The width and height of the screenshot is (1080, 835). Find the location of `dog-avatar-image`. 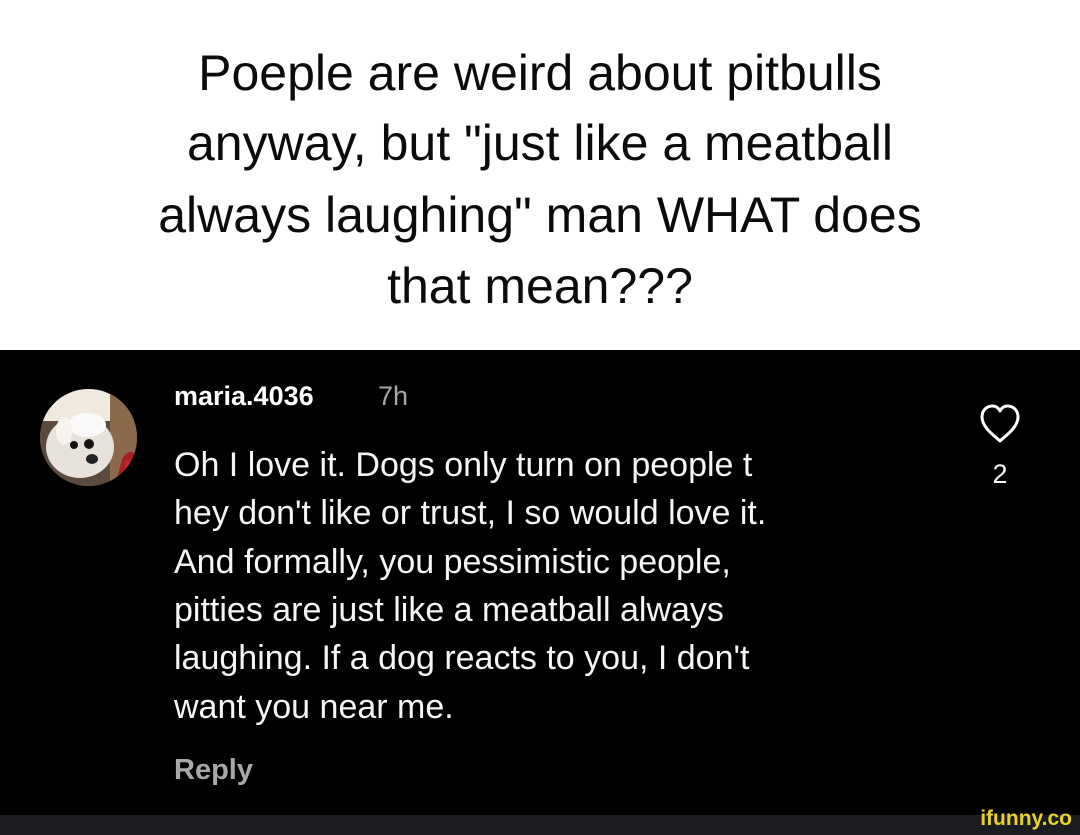

dog-avatar-image is located at coordinates (88, 437).